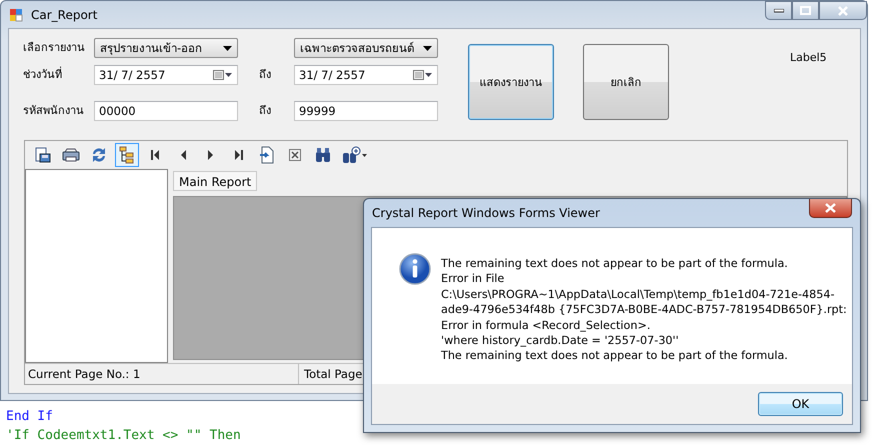 Image resolution: width=877 pixels, height=445 pixels. Describe the element at coordinates (800, 404) in the screenshot. I see `ok-button: OK` at that location.